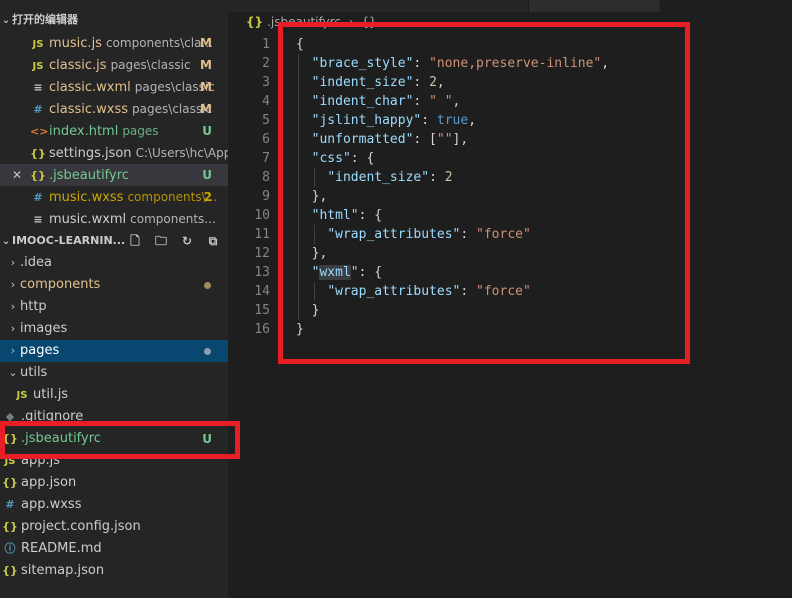  I want to click on code-line: "html": {, so click(347, 215).